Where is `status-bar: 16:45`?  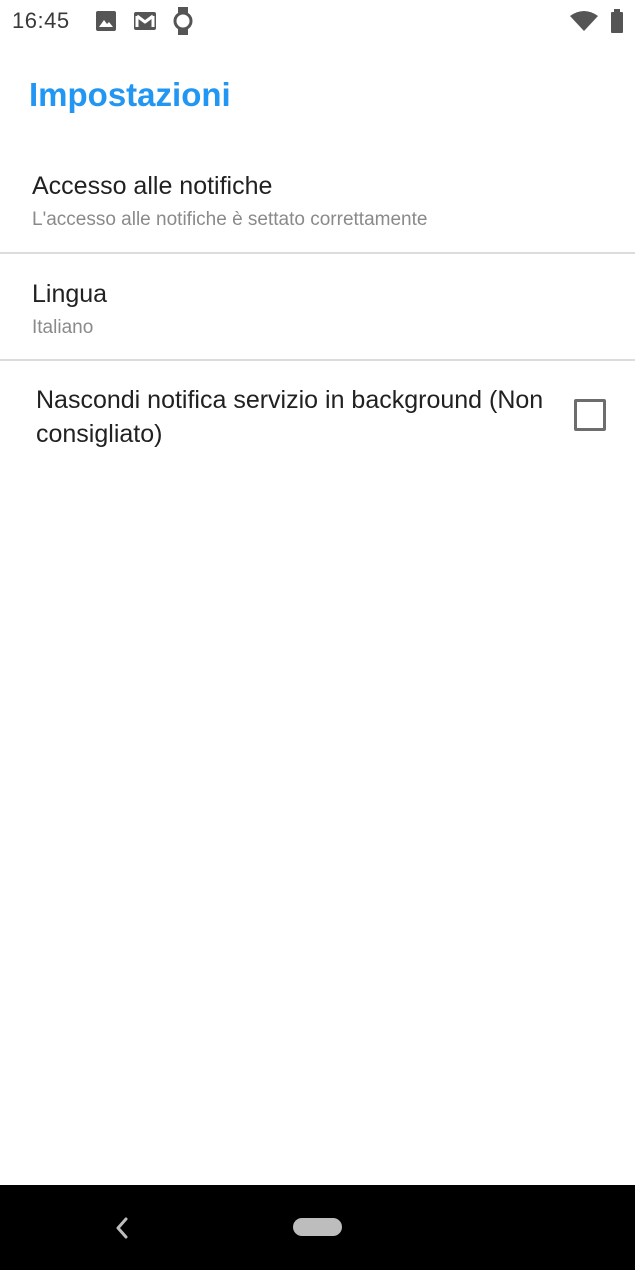 status-bar: 16:45 is located at coordinates (317, 22).